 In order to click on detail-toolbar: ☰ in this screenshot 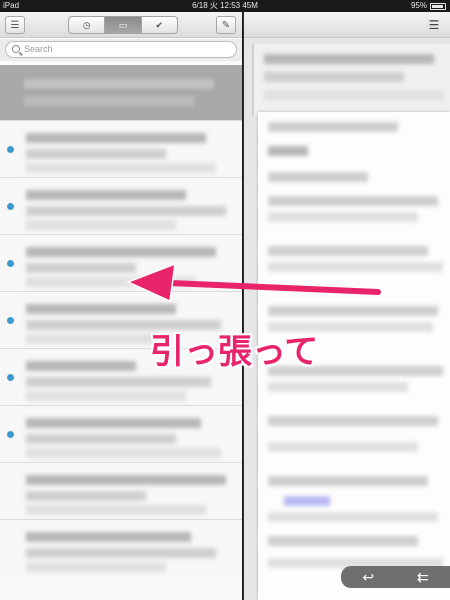, I will do `click(347, 25)`.